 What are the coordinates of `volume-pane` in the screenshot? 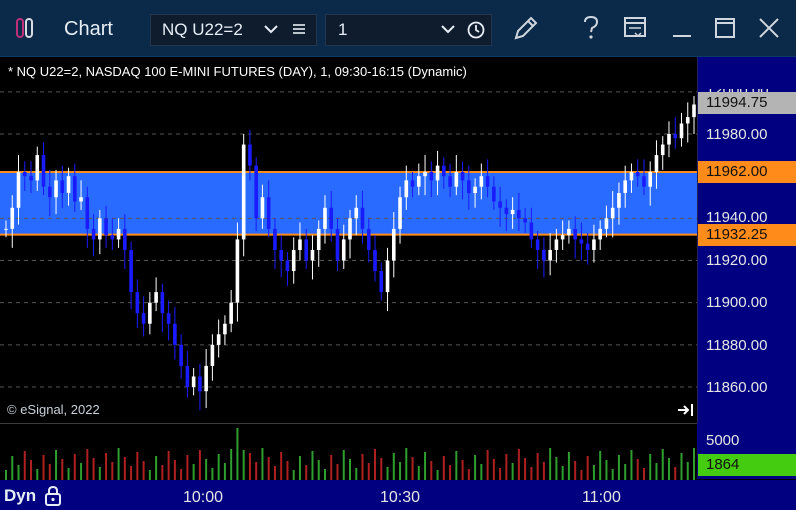 It's located at (348, 451).